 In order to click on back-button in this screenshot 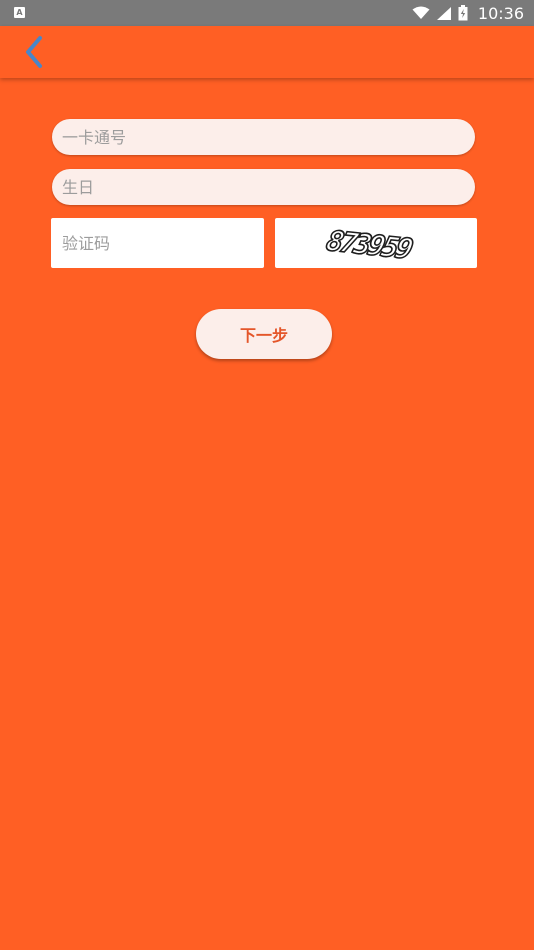, I will do `click(34, 52)`.